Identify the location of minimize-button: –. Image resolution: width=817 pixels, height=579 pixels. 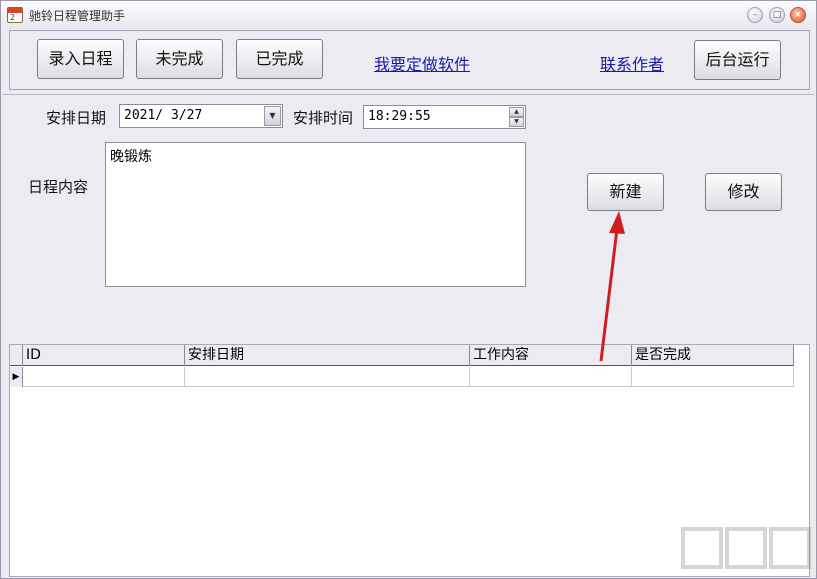
(755, 15).